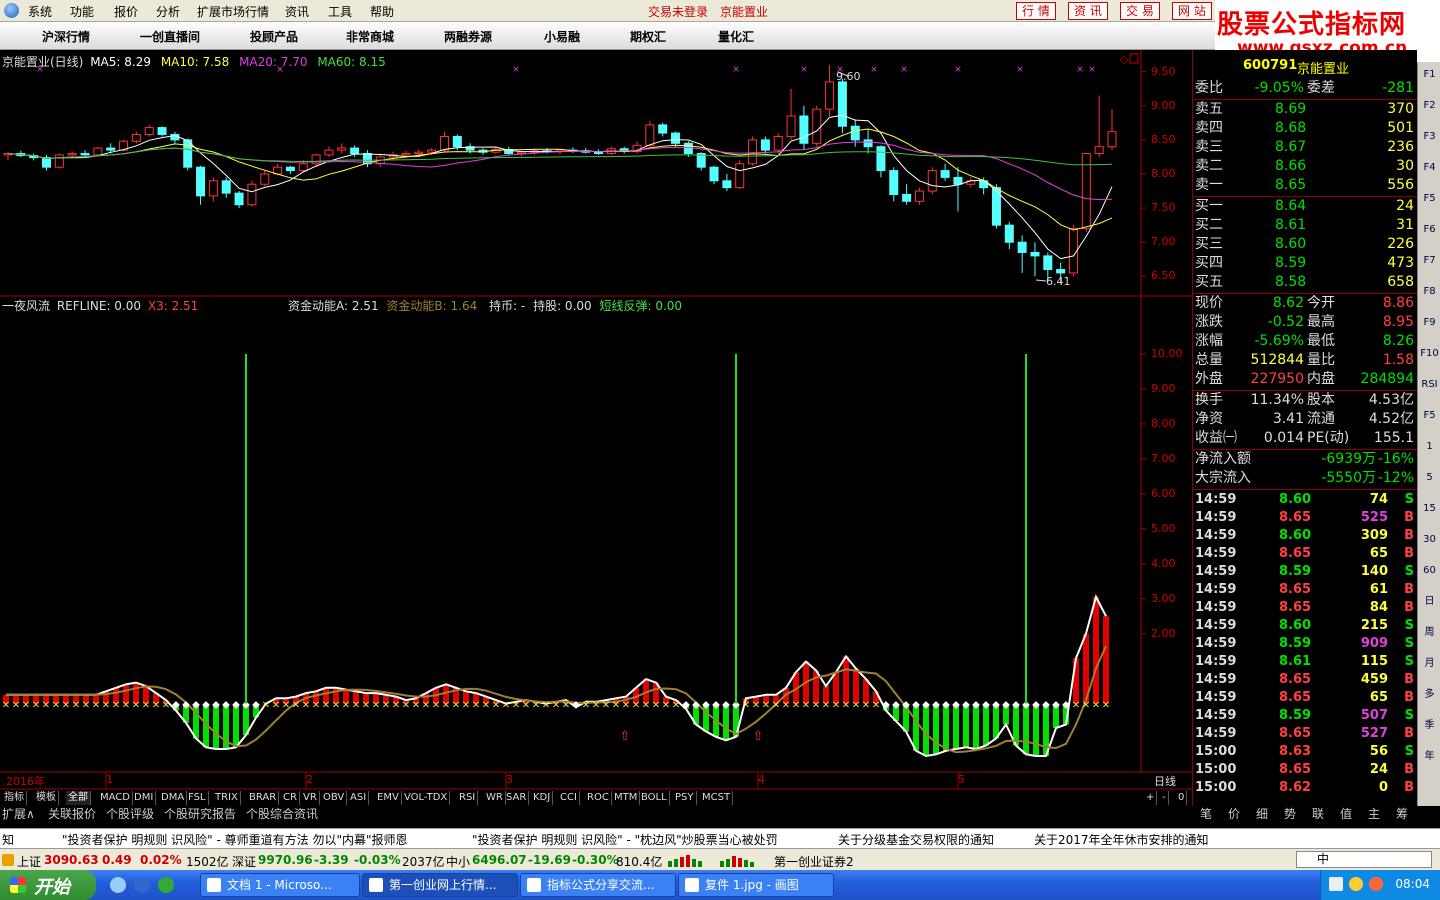 This screenshot has height=900, width=1440. Describe the element at coordinates (1364, 859) in the screenshot. I see `ime-toolbar: 中` at that location.